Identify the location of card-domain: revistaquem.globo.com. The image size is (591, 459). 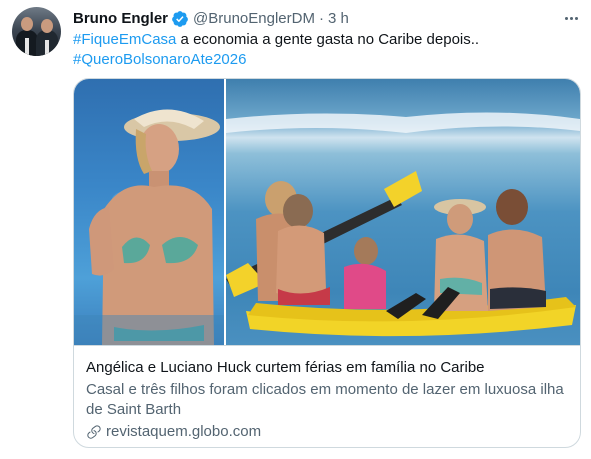
(327, 432).